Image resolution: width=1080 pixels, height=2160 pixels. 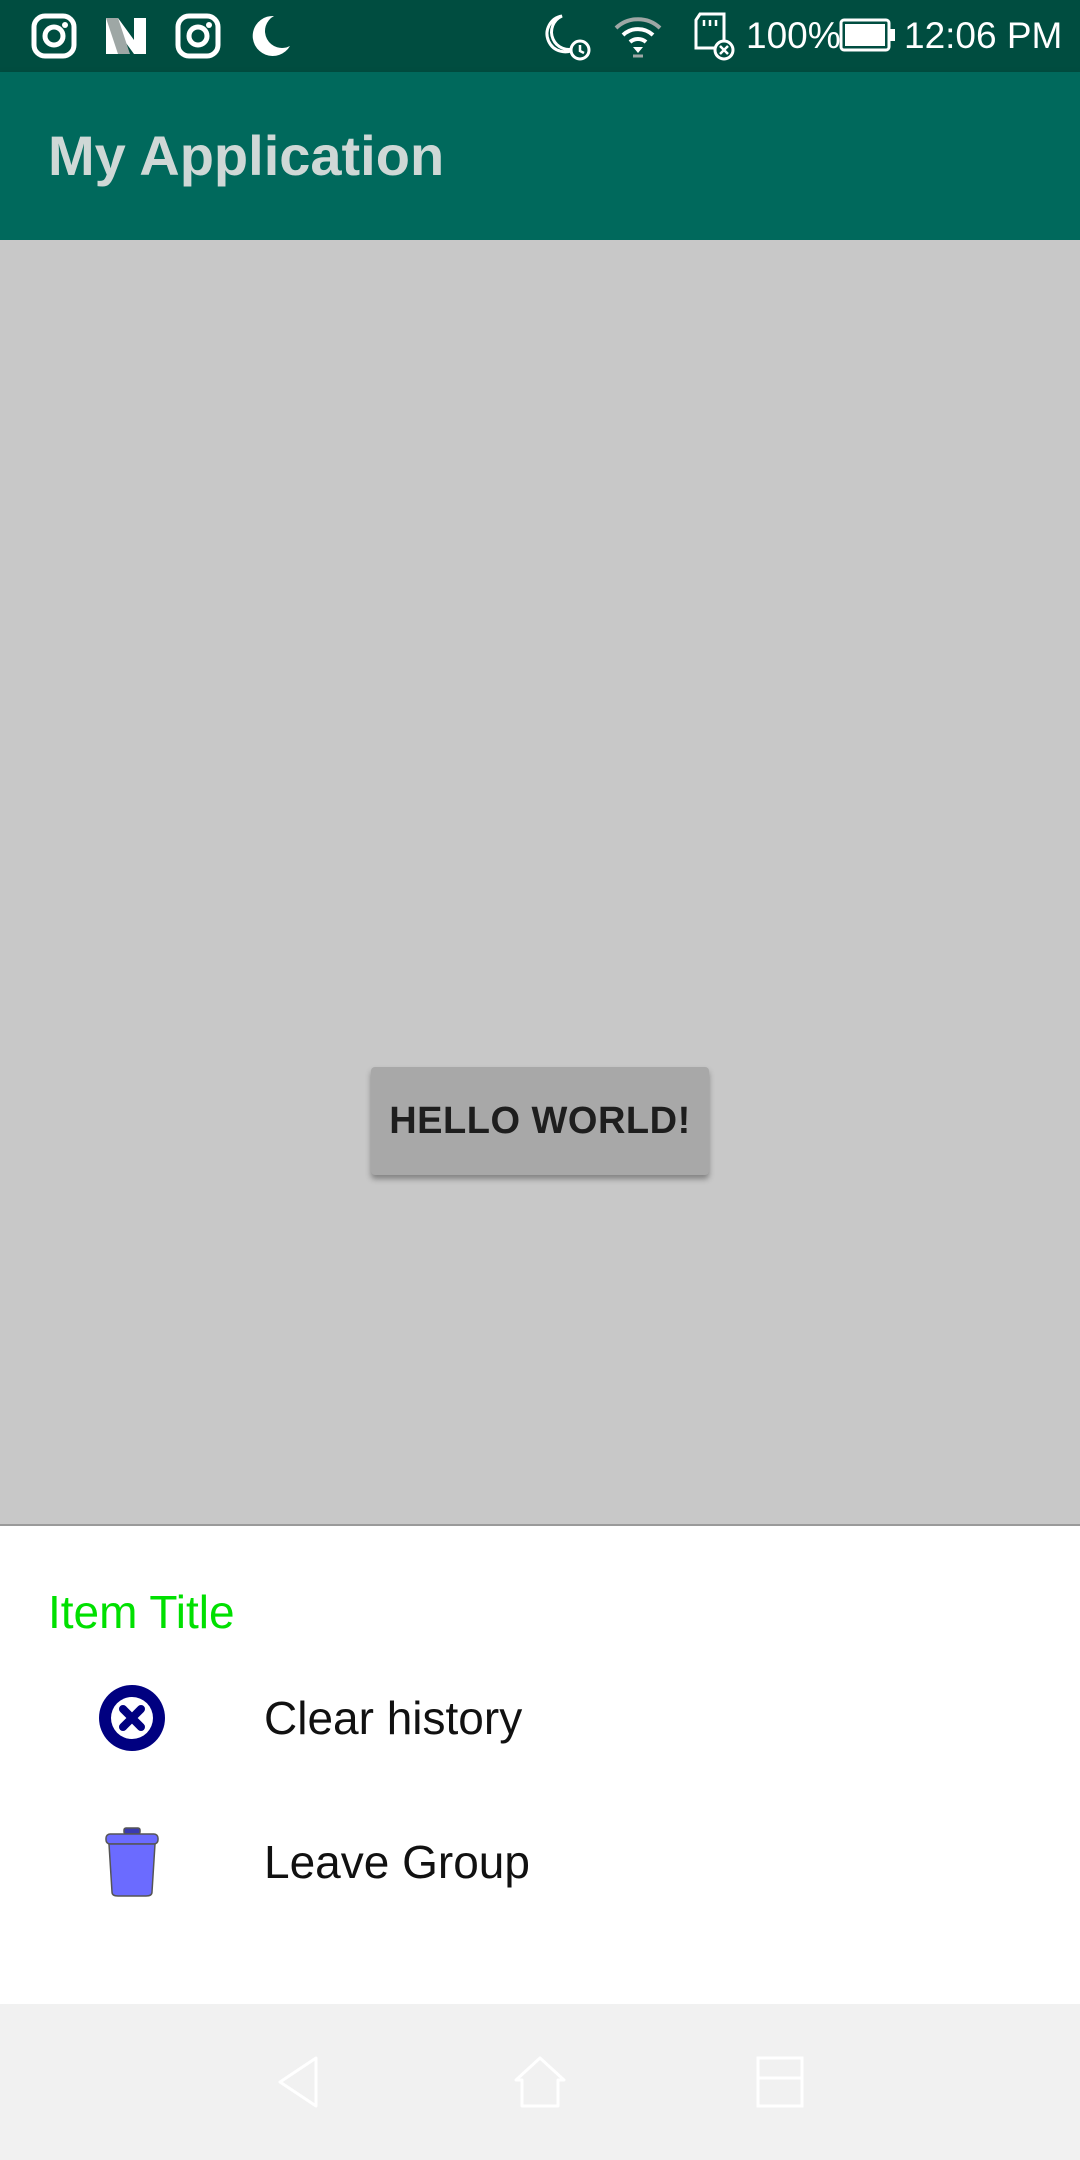 What do you see at coordinates (246, 155) in the screenshot?
I see `app-title: My Application` at bounding box center [246, 155].